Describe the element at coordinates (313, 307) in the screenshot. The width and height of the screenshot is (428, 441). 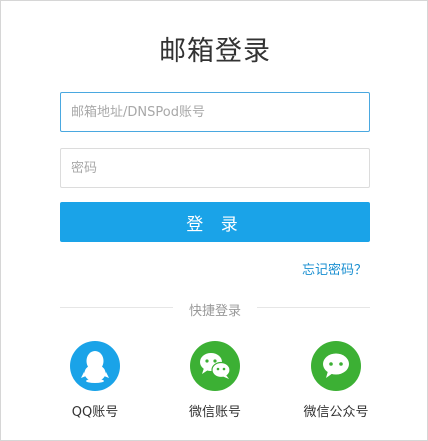
I see `divider-right` at that location.